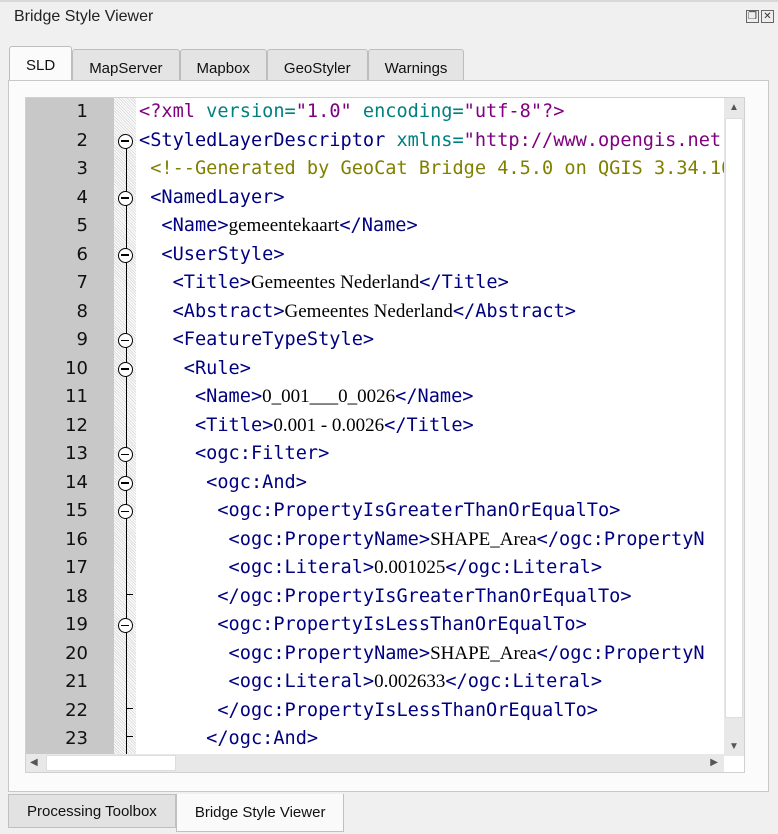 The height and width of the screenshot is (834, 778). I want to click on line-number: 18, so click(76, 596).